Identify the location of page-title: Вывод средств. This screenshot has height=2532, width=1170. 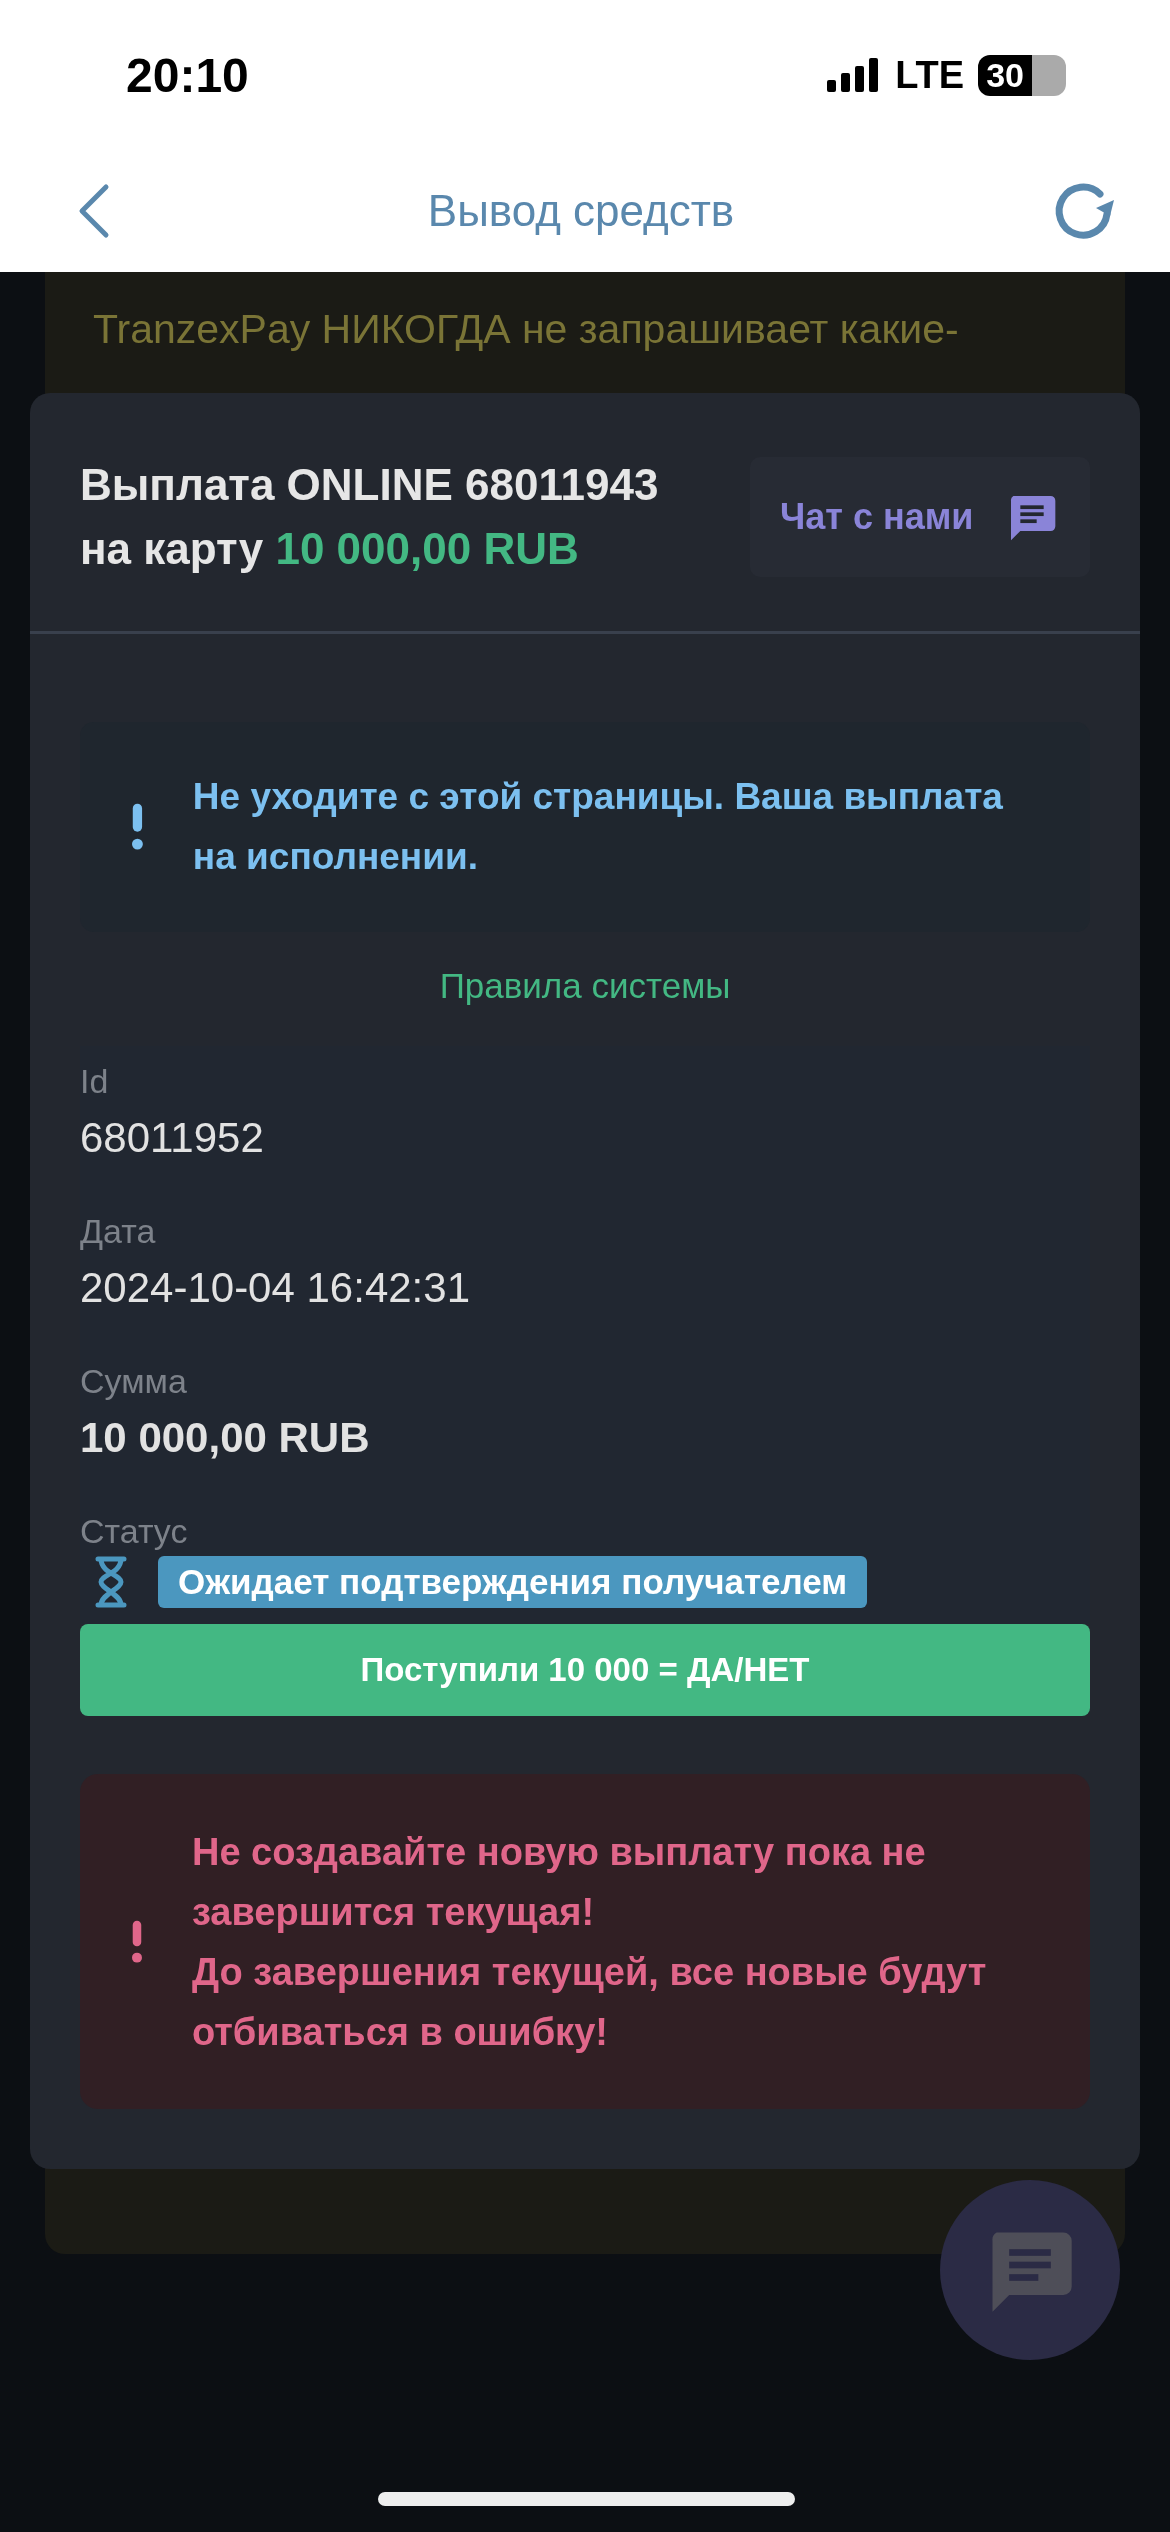
(581, 211).